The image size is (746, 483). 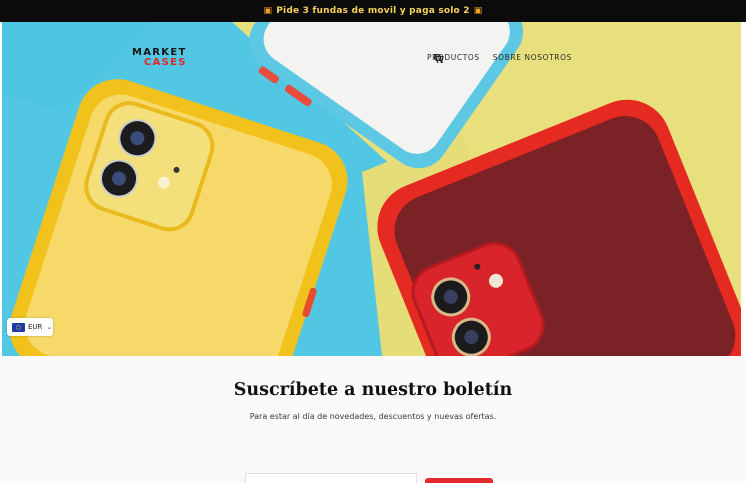 What do you see at coordinates (532, 57) in the screenshot?
I see `nav-about: SOBRE NOSOTROS` at bounding box center [532, 57].